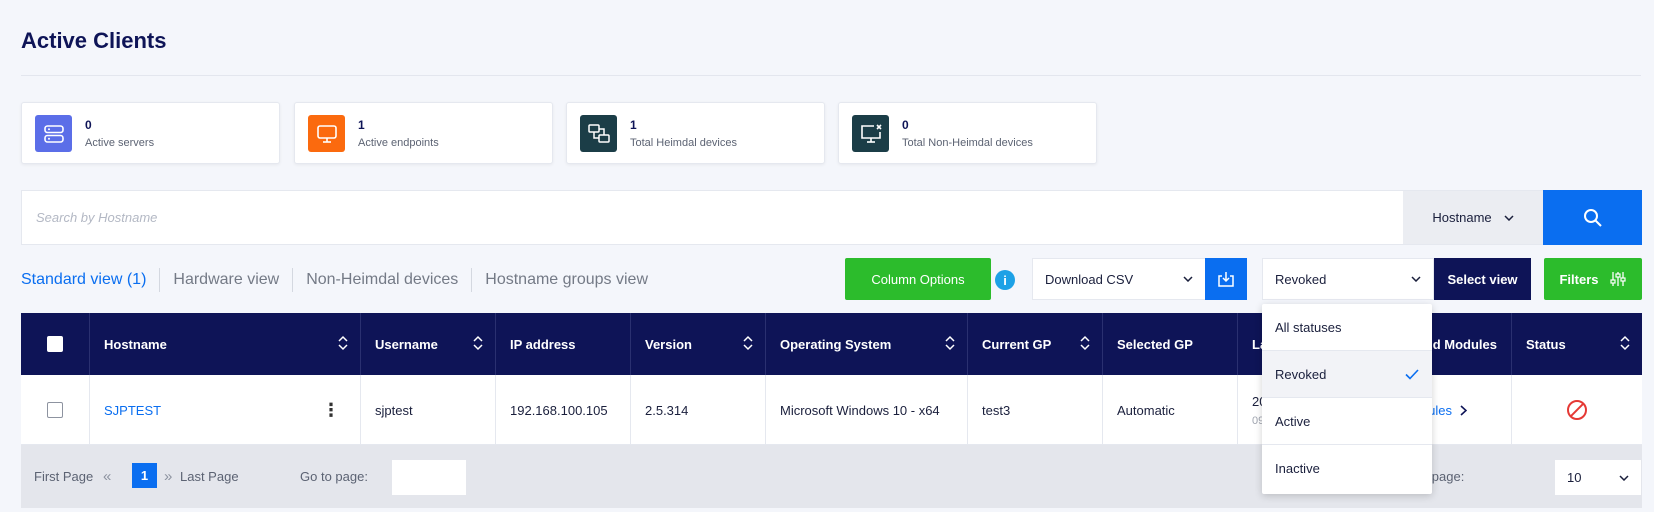 This screenshot has width=1654, height=512. What do you see at coordinates (1348, 279) in the screenshot?
I see `status-select: Revoked` at bounding box center [1348, 279].